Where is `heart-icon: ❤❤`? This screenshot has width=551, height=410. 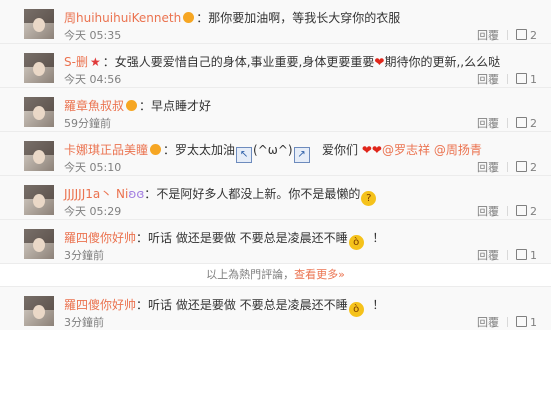
heart-icon: ❤❤ is located at coordinates (371, 150).